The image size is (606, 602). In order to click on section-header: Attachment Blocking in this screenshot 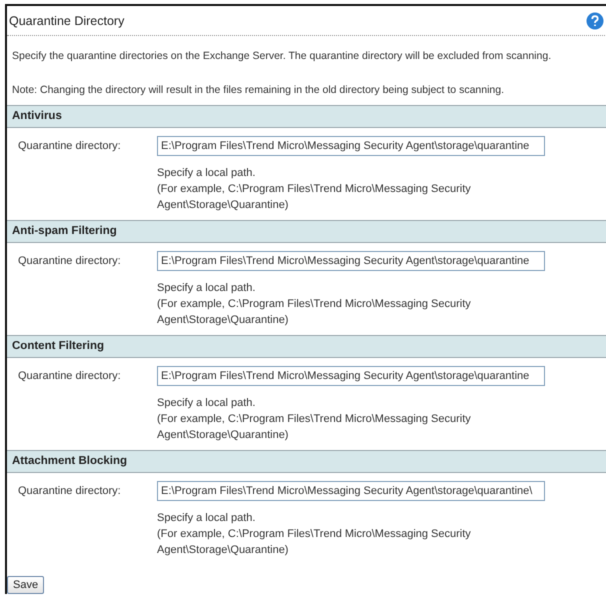, I will do `click(306, 462)`.